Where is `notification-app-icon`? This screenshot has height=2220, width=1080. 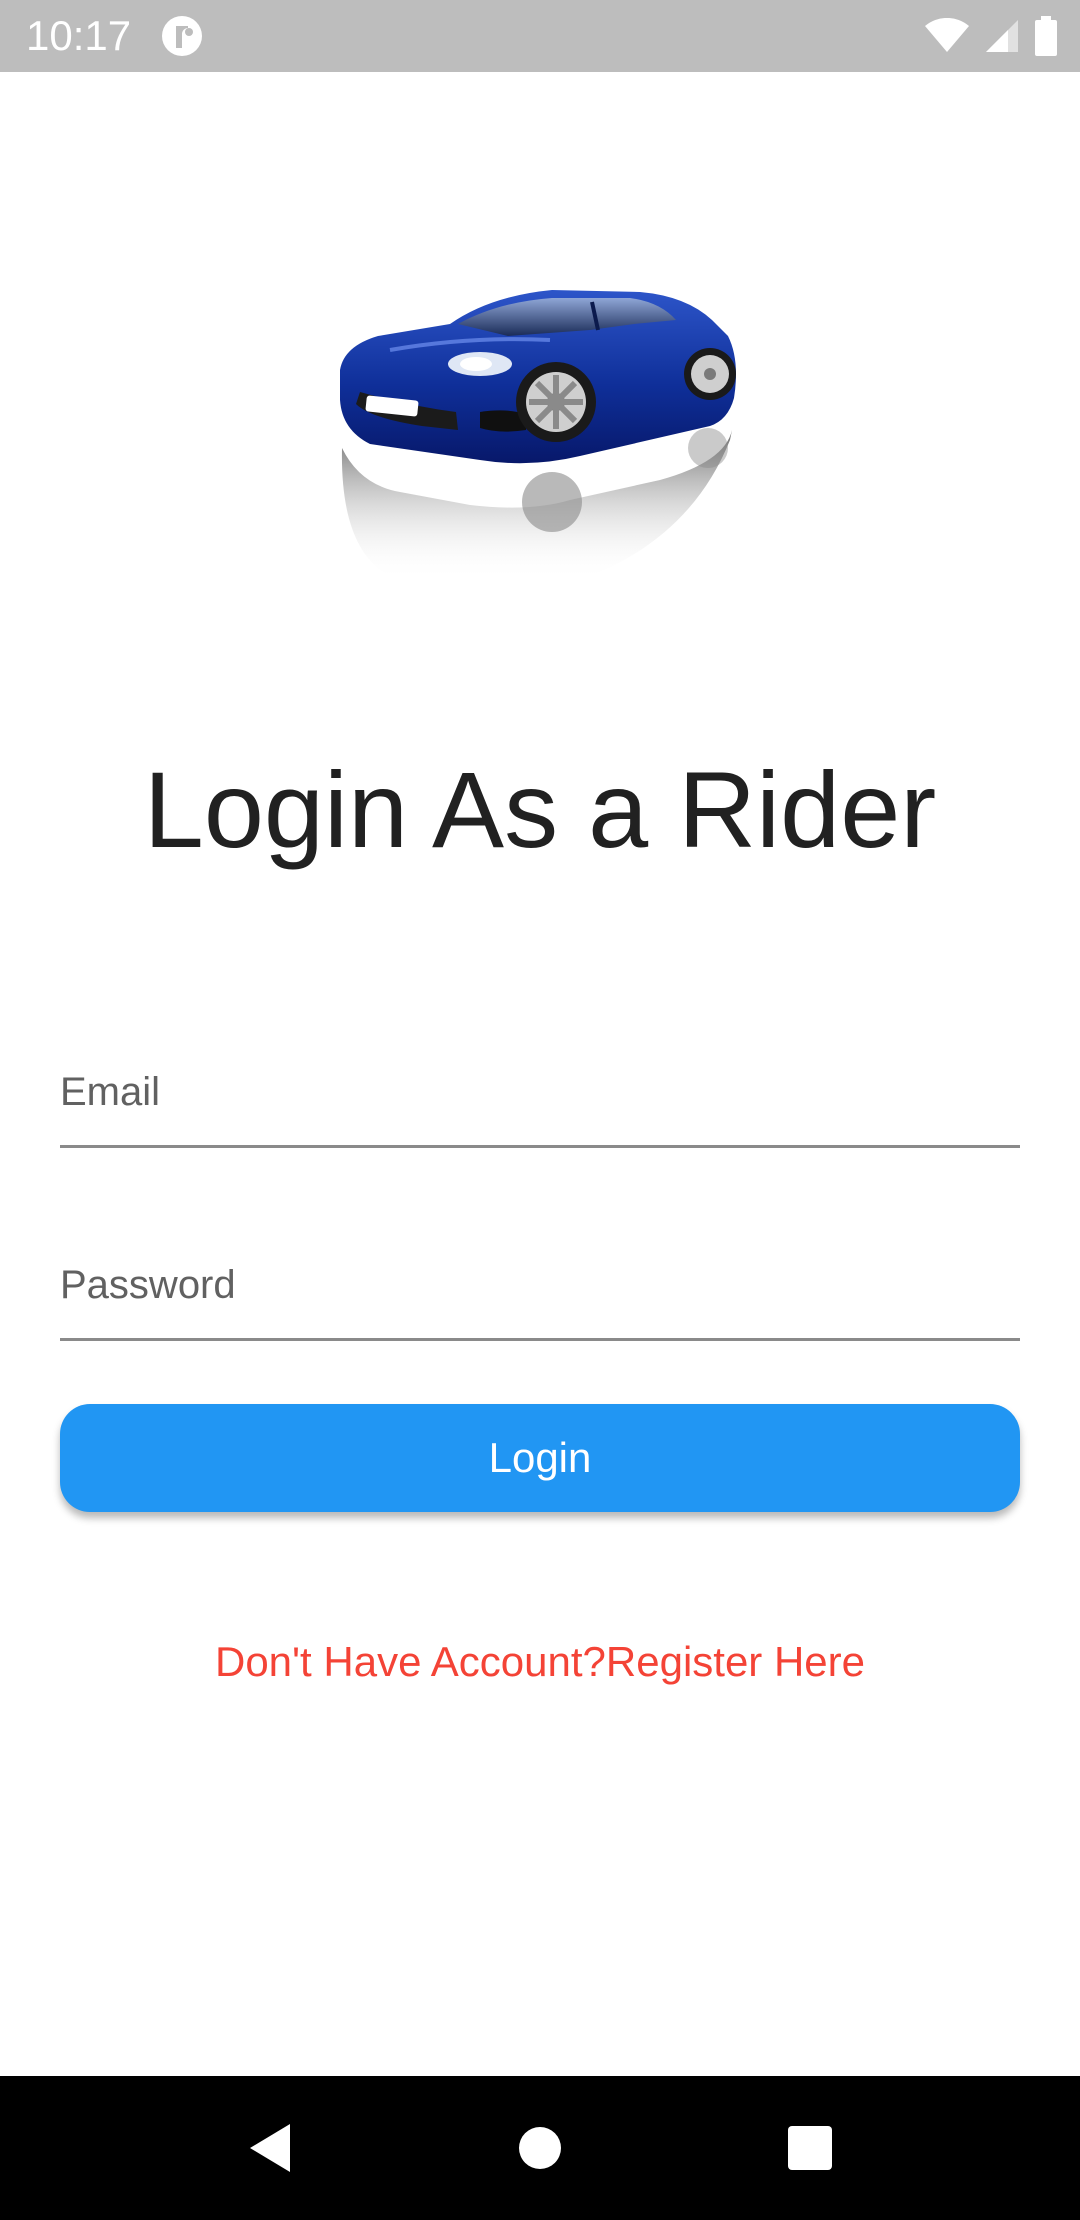
notification-app-icon is located at coordinates (182, 36).